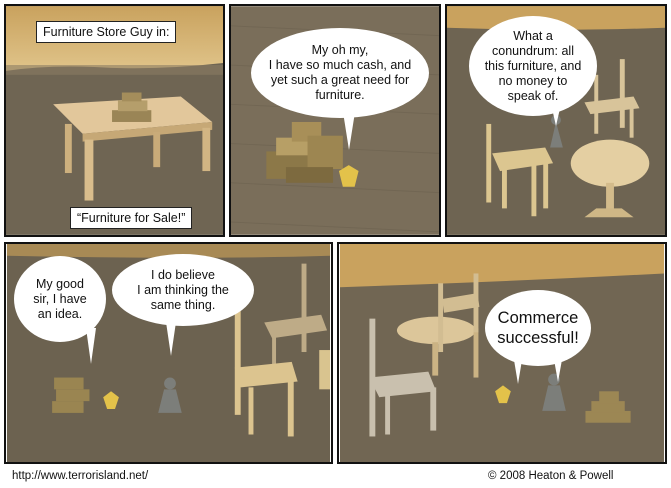 Image resolution: width=671 pixels, height=488 pixels. What do you see at coordinates (518, 369) in the screenshot?
I see `panel-5-bubble-tail` at bounding box center [518, 369].